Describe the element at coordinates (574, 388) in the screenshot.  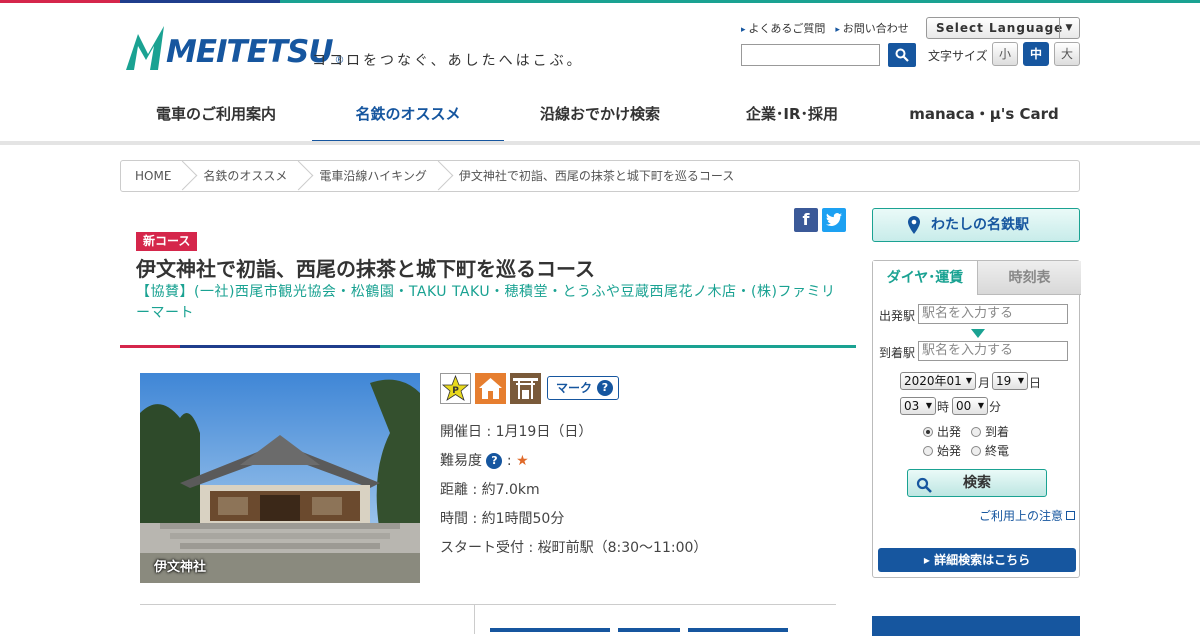
I see `mark-help-label: マーク` at that location.